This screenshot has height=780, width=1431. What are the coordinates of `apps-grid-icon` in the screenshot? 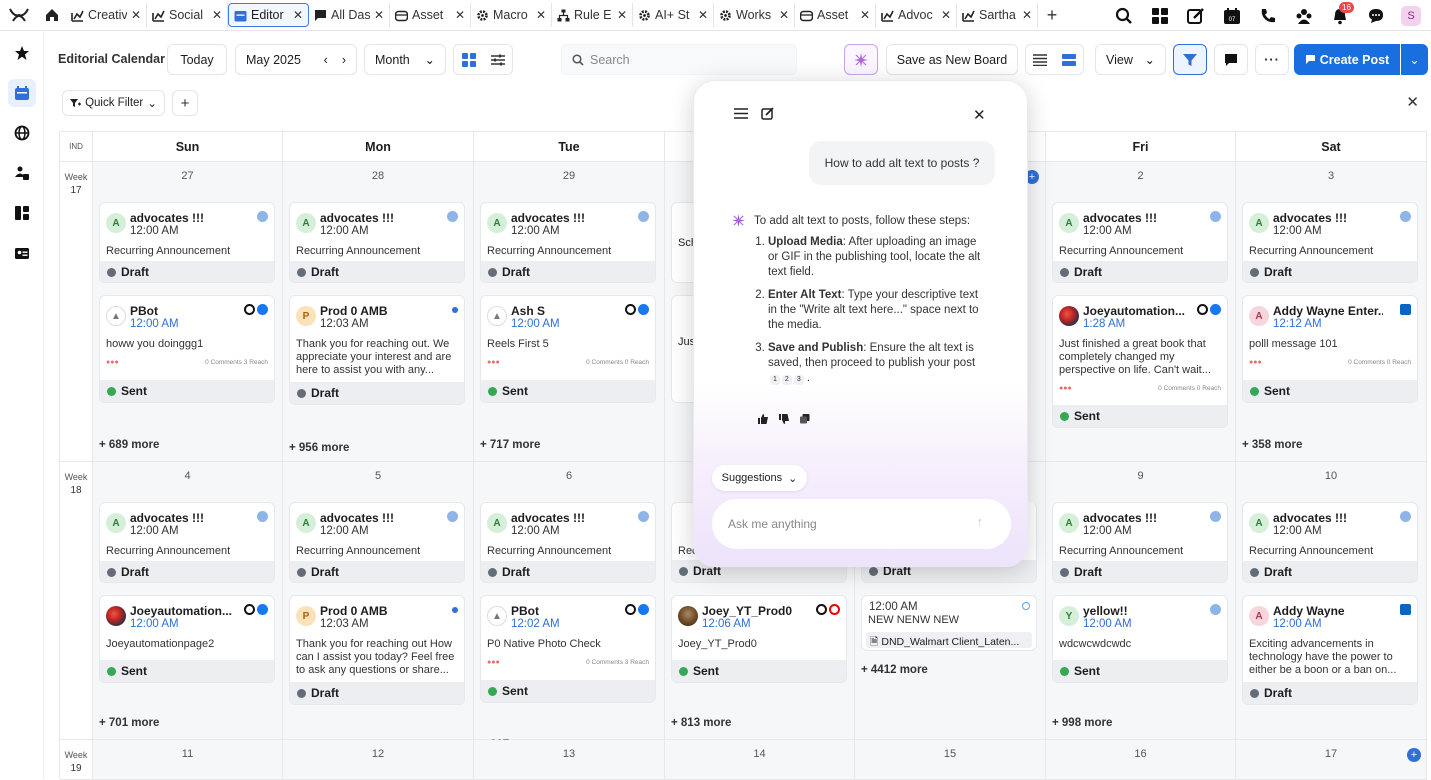 It's located at (1160, 16).